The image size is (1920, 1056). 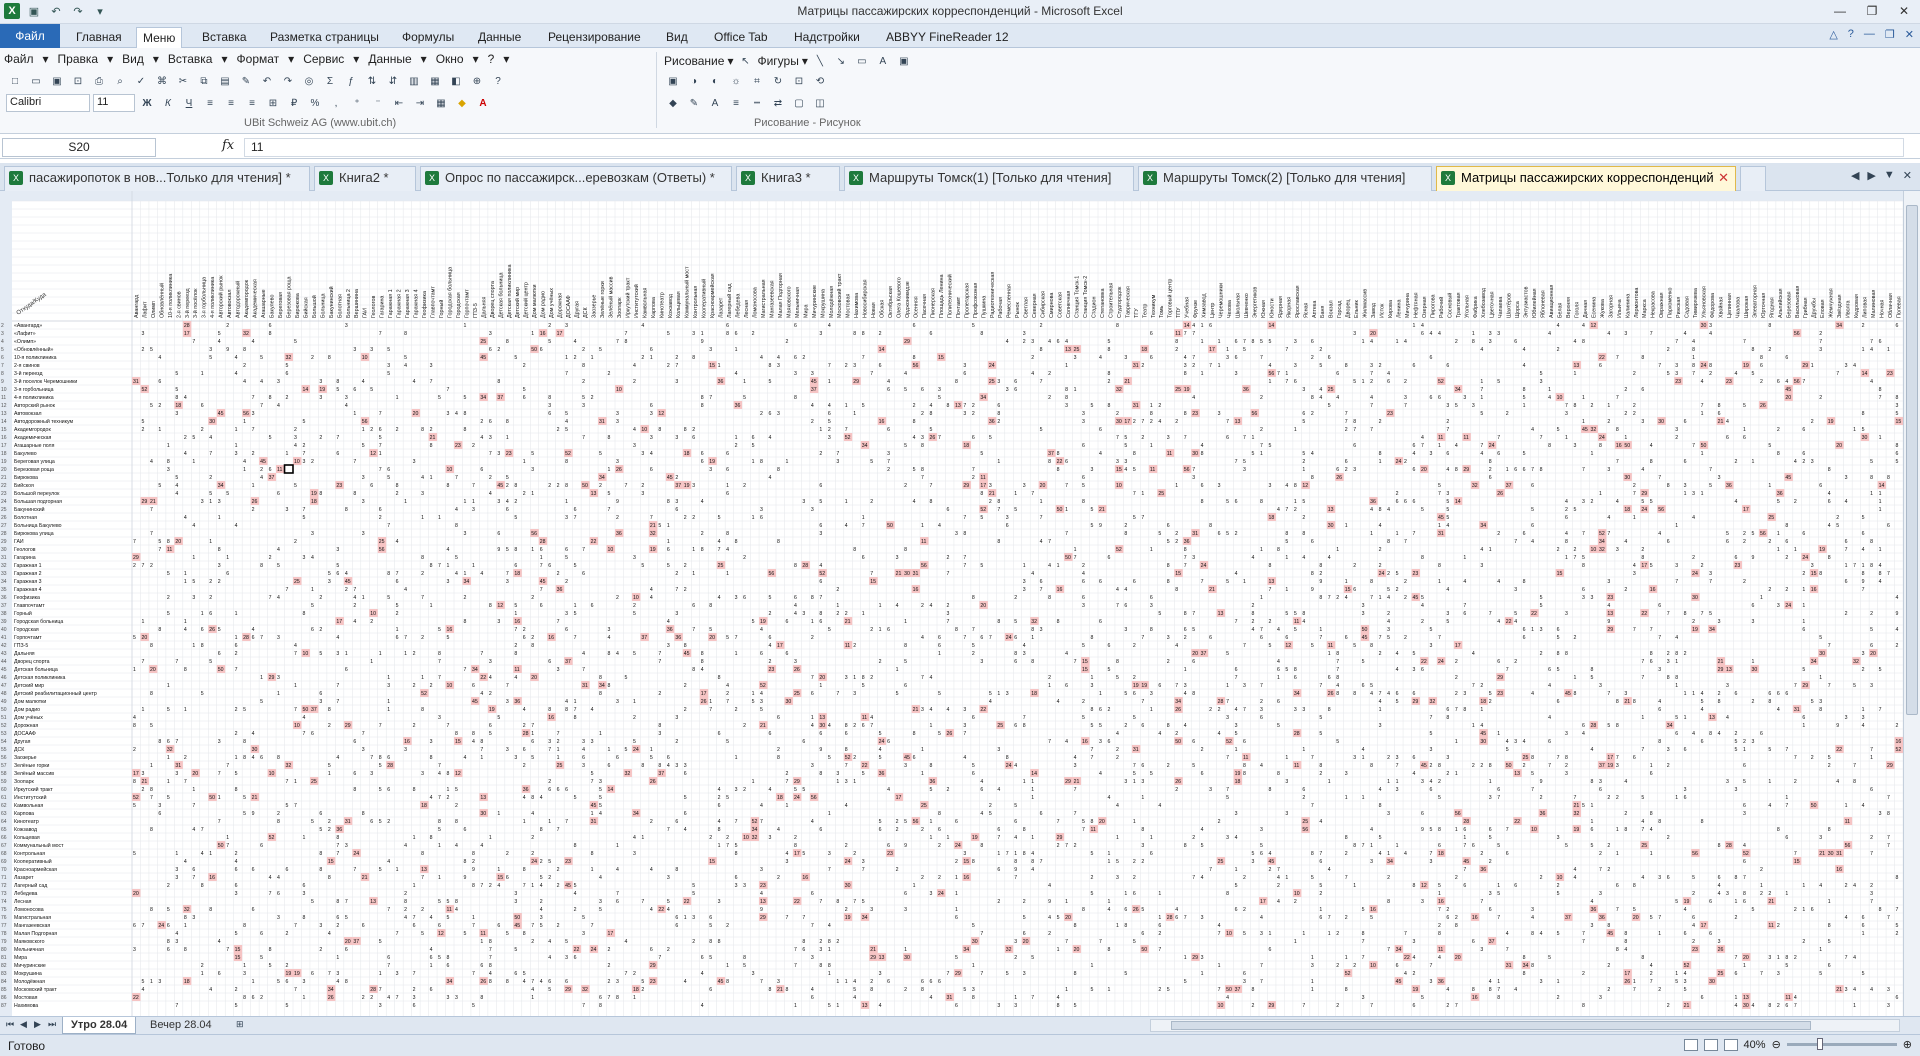 What do you see at coordinates (224, 37) in the screenshot?
I see `tab-insert: Вставка` at bounding box center [224, 37].